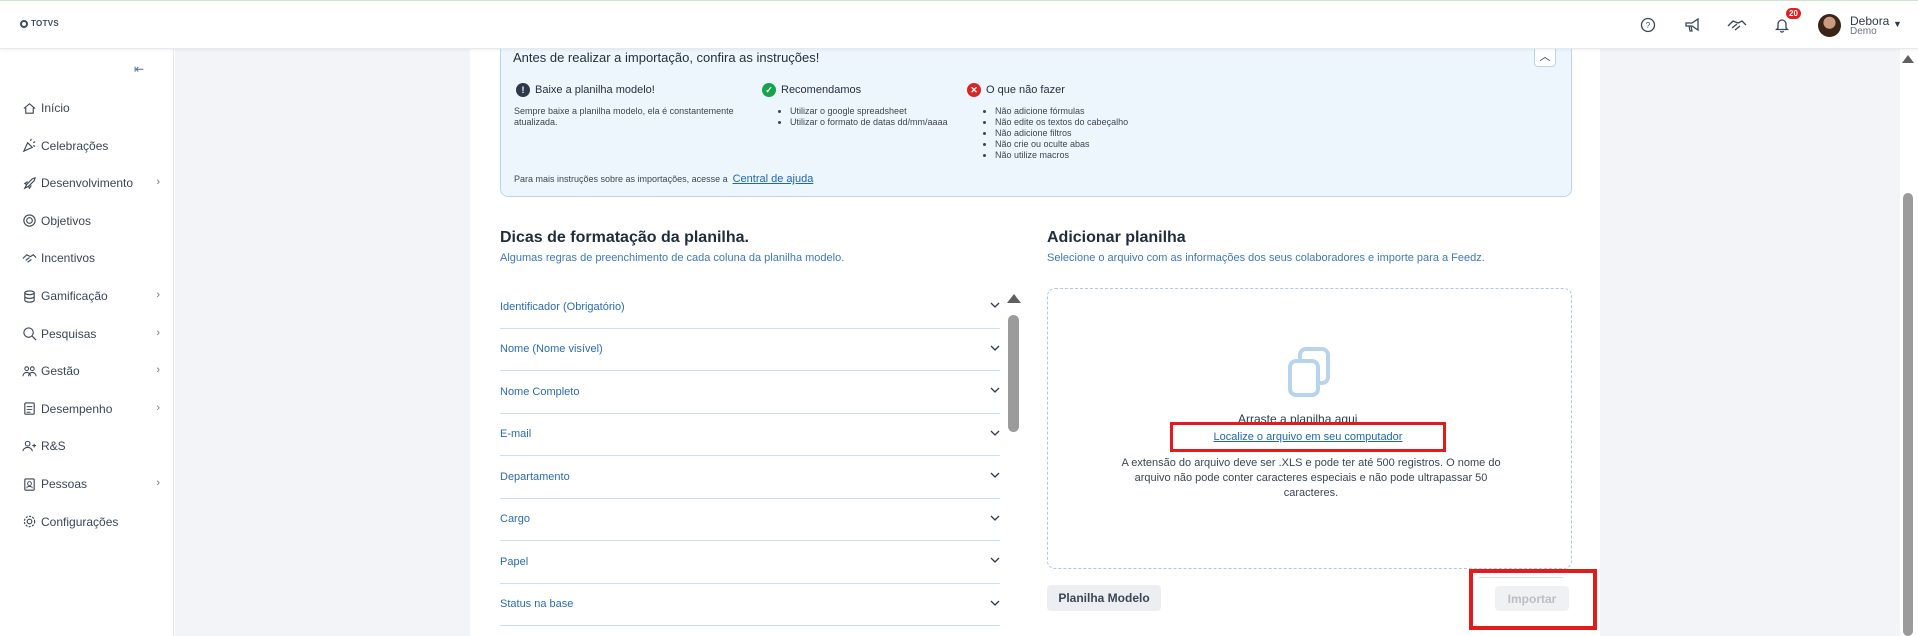 This screenshot has height=636, width=1918. Describe the element at coordinates (595, 90) in the screenshot. I see `download-model-title: Baixe a planilha modelo!` at that location.